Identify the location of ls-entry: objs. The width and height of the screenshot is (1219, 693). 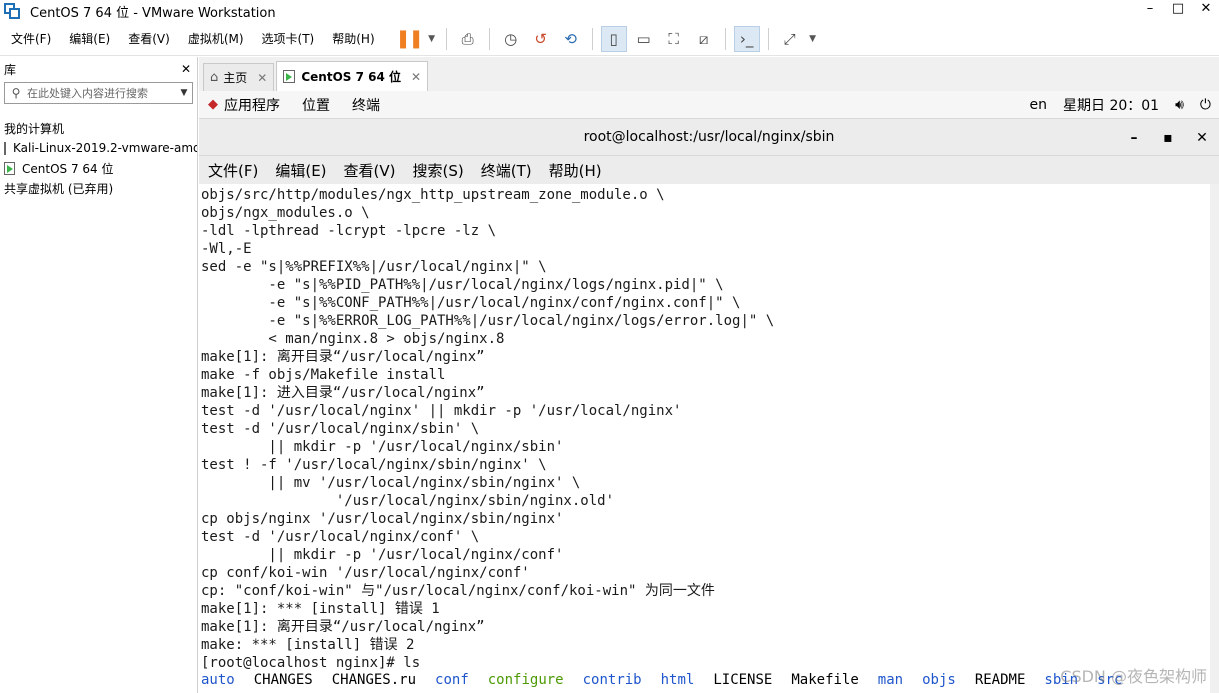
(939, 680).